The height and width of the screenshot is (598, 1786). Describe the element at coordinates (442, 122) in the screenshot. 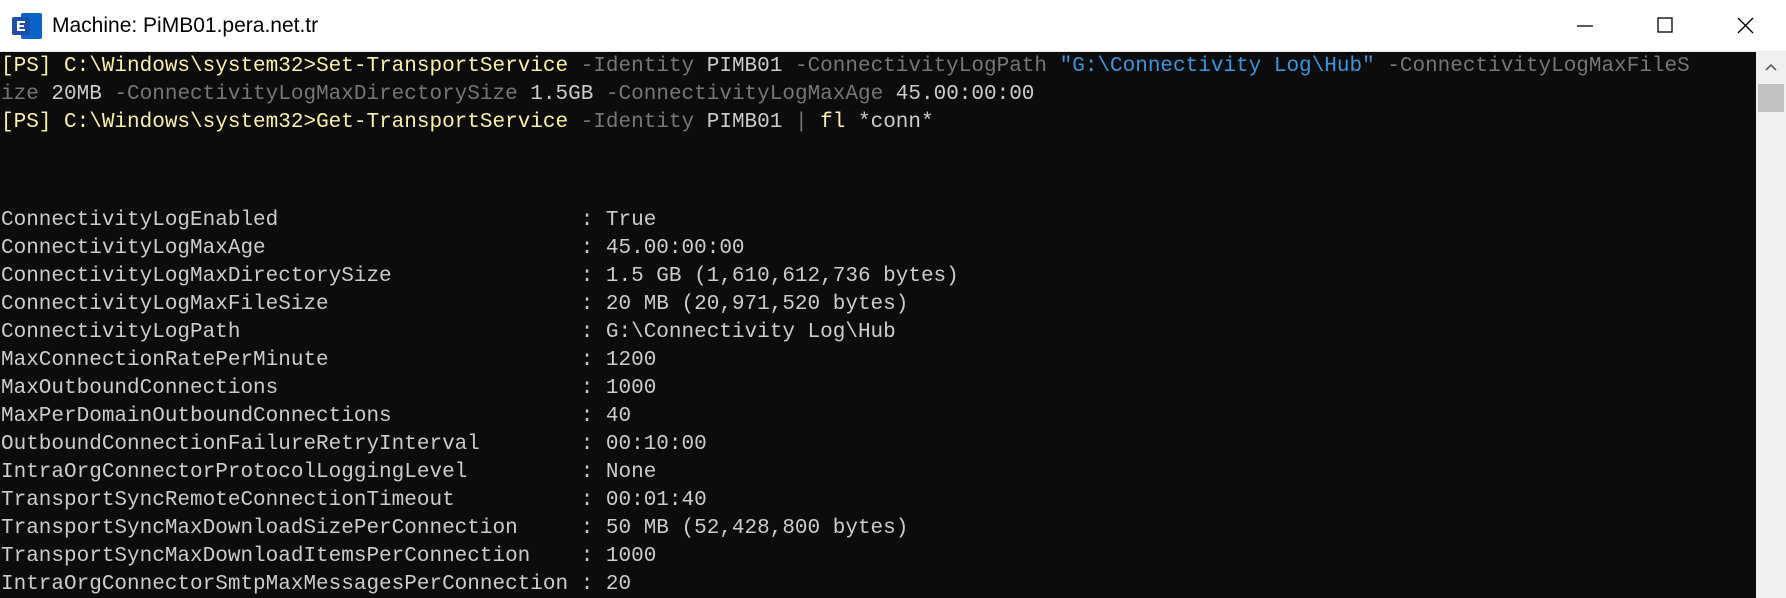

I see `cmdlet-name: Get-TransportService` at that location.